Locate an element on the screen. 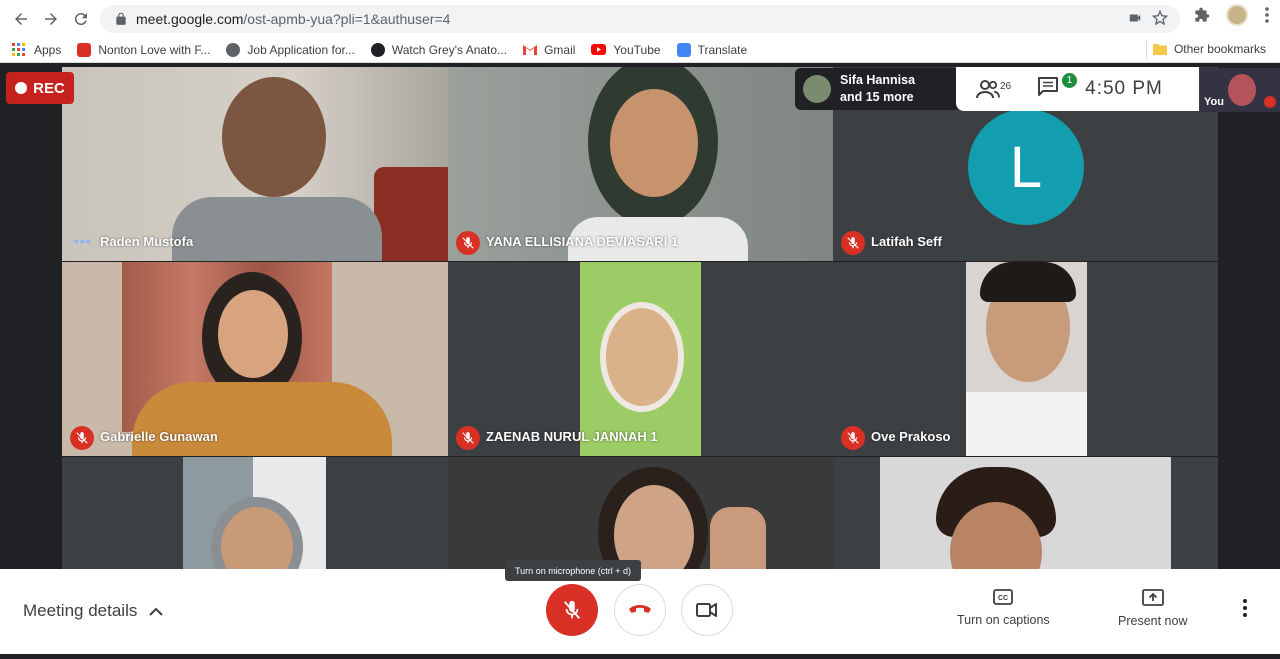 Image resolution: width=1280 pixels, height=659 pixels. meeting-details-label: Meeting details is located at coordinates (80, 610).